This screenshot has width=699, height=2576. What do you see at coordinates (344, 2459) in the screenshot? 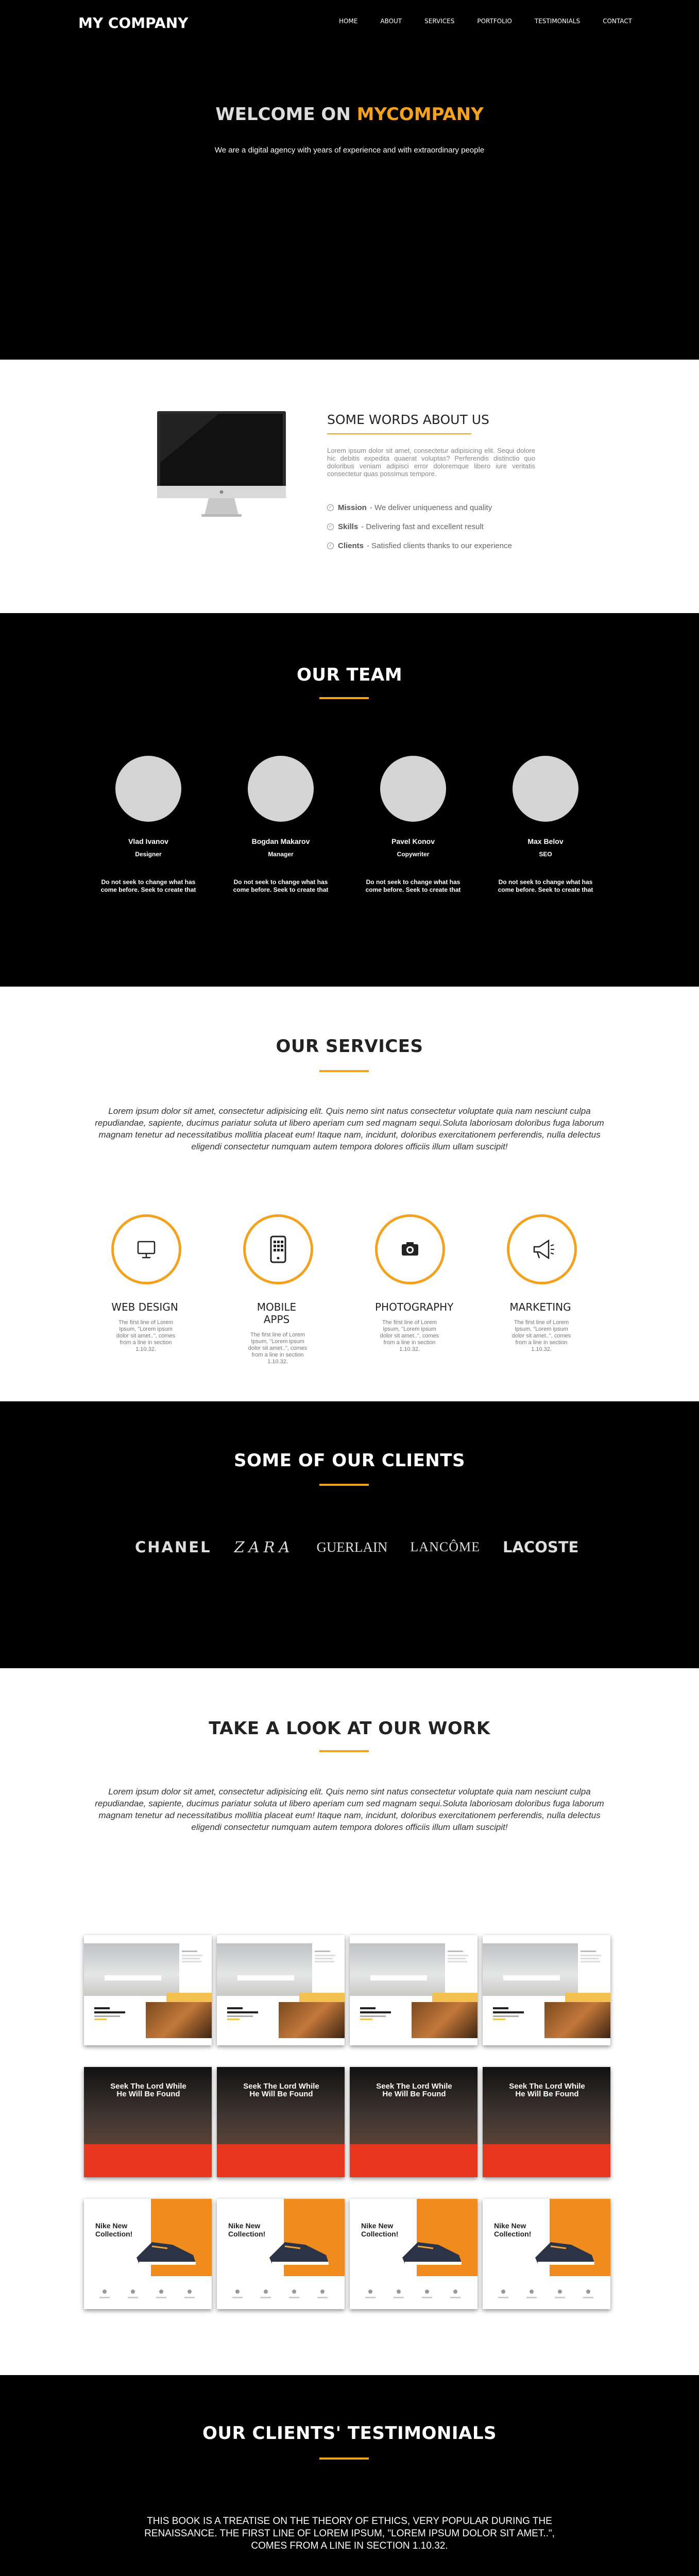
I see `testimonials-underline` at bounding box center [344, 2459].